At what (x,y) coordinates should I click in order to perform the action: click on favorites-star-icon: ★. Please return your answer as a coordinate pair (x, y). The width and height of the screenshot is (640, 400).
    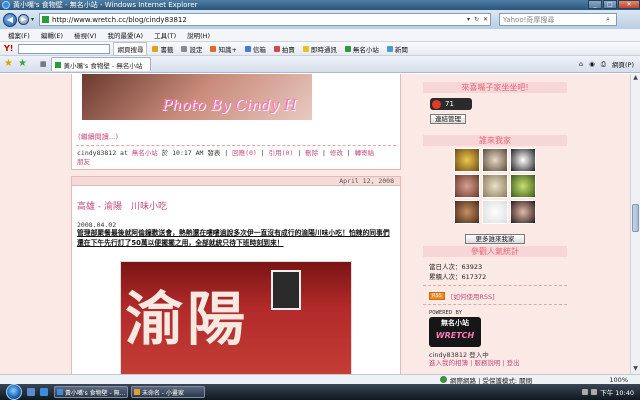
    Looking at the image, I should click on (9, 64).